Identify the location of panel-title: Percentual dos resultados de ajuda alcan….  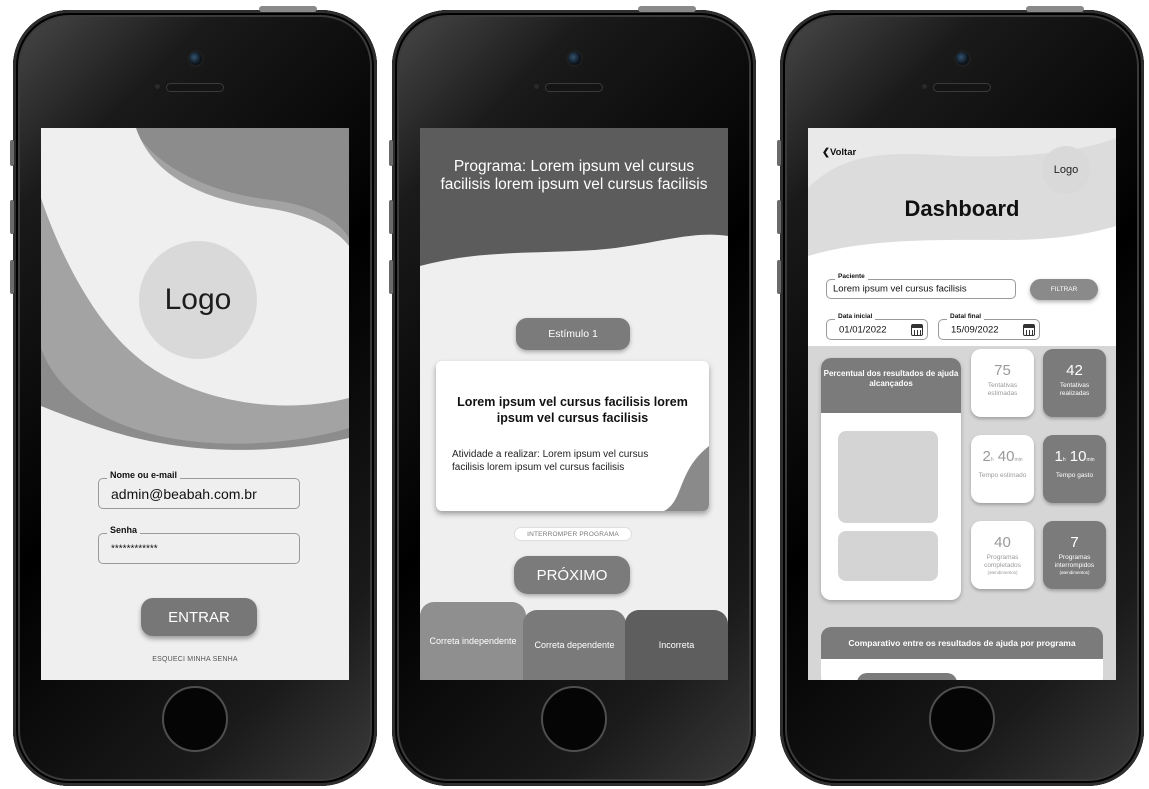
(891, 385).